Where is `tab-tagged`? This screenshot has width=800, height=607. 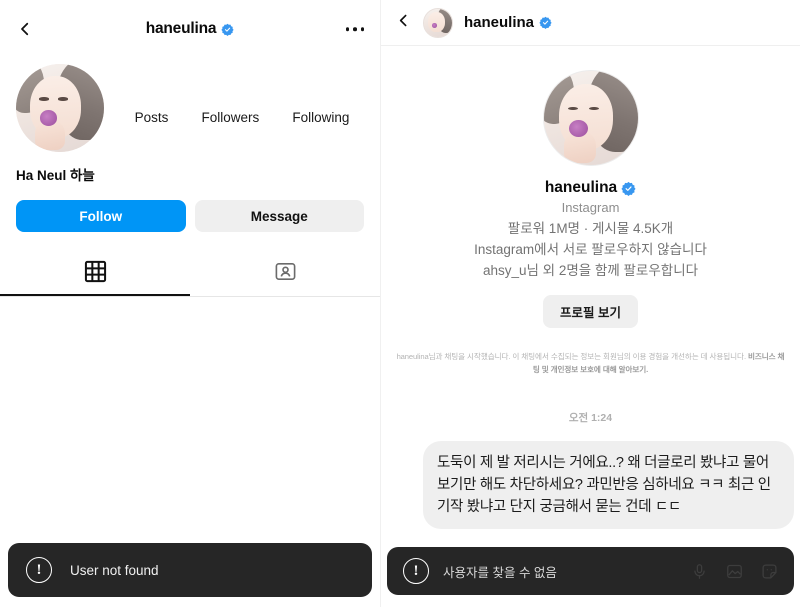 tab-tagged is located at coordinates (285, 274).